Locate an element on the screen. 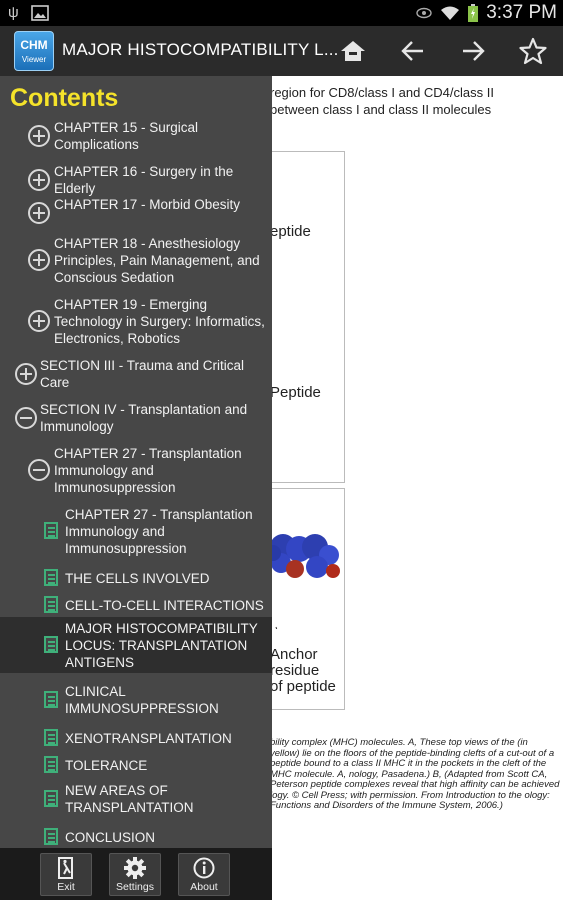 The image size is (563, 900). bookmark-button is located at coordinates (533, 51).